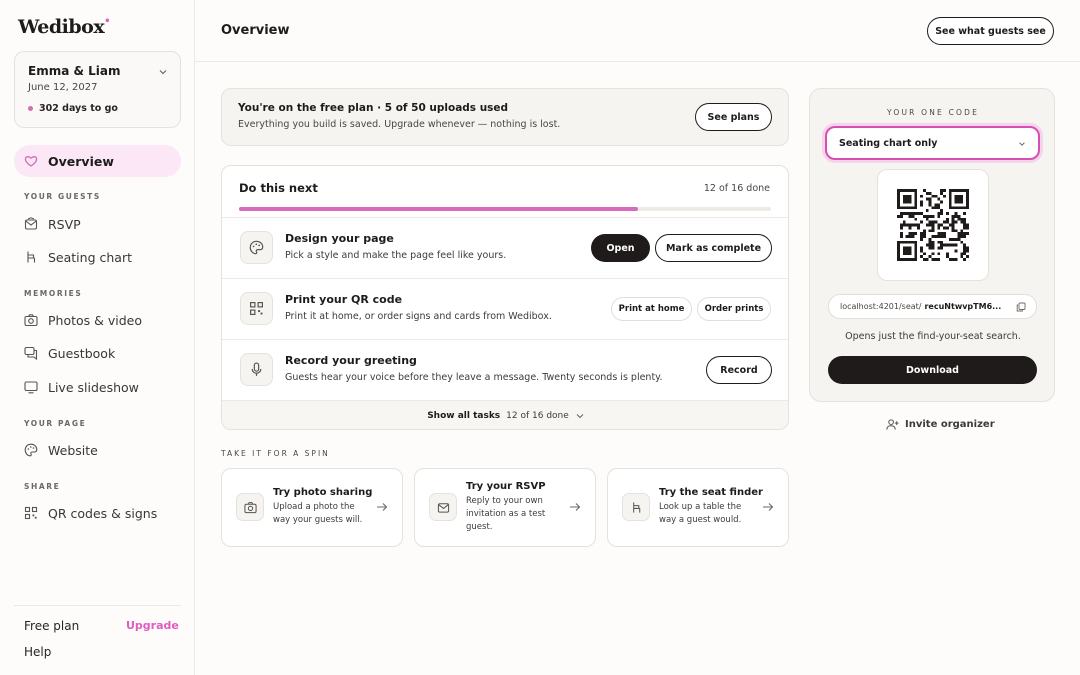 The image size is (1080, 675). Describe the element at coordinates (711, 492) in the screenshot. I see `spin-card-title: Try the seat finder` at that location.